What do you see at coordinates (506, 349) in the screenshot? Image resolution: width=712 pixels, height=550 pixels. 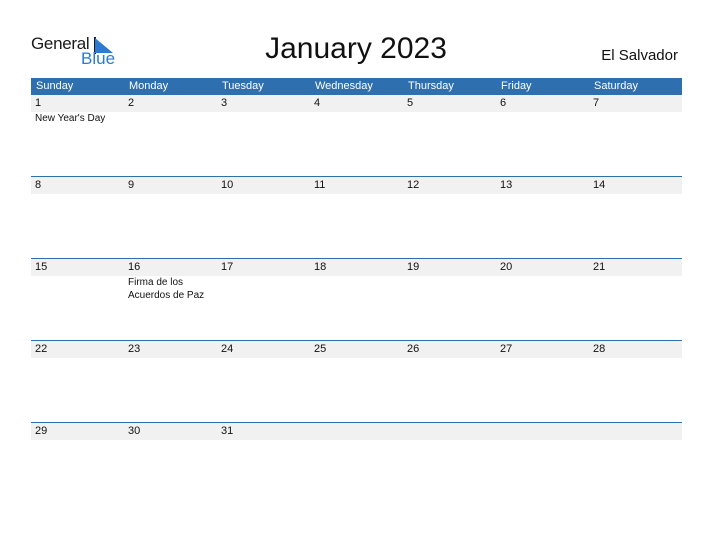 I see `day-number: 27` at bounding box center [506, 349].